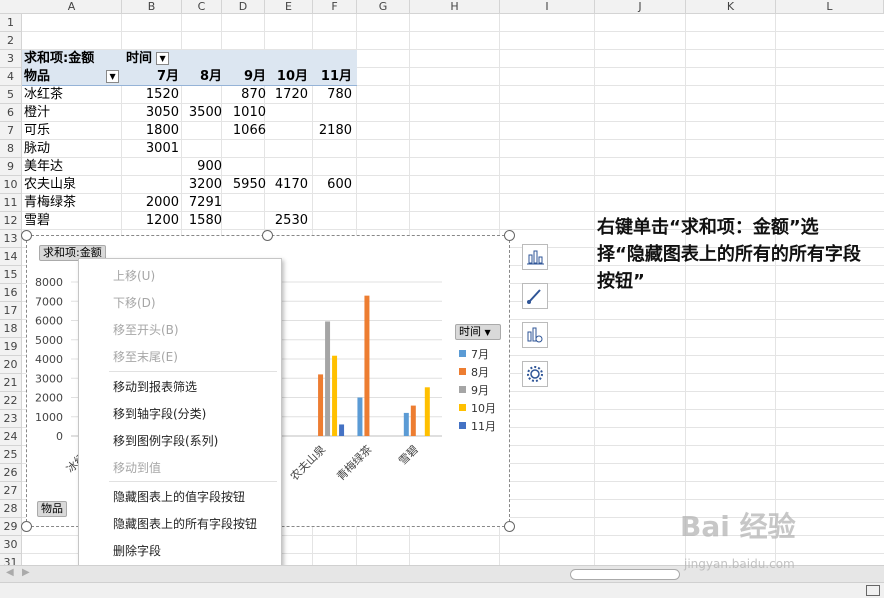 This screenshot has width=884, height=598. Describe the element at coordinates (283, 185) in the screenshot. I see `pivot-value-cell: 4170` at that location.